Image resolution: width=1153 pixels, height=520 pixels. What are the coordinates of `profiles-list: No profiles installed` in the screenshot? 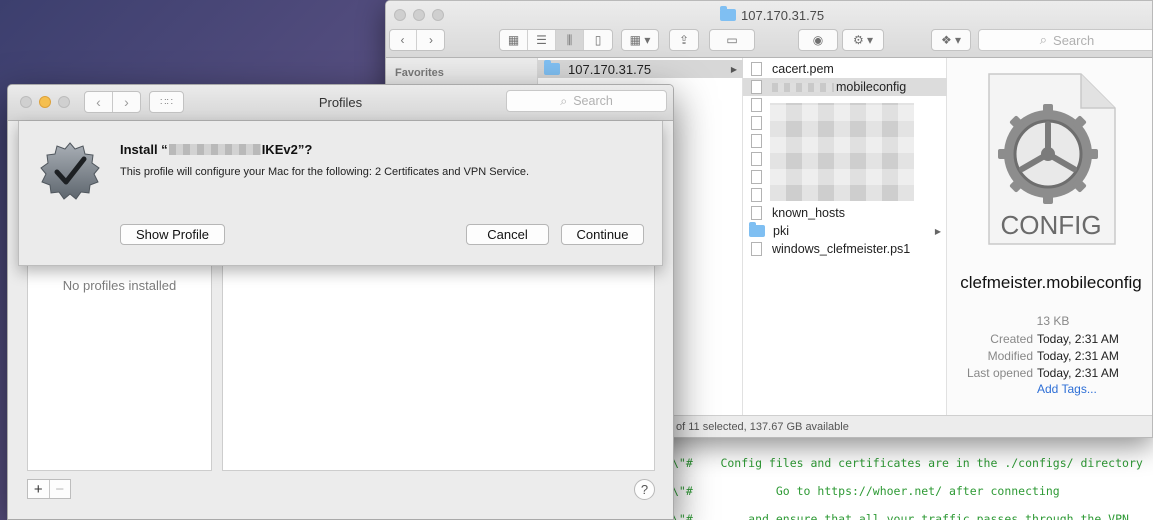 It's located at (119, 366).